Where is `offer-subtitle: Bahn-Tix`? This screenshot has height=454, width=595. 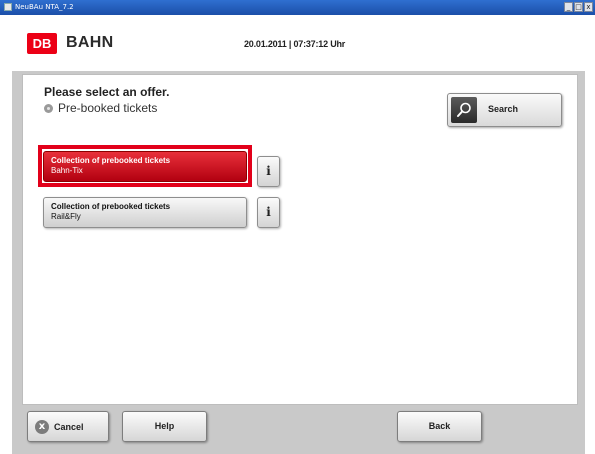 offer-subtitle: Bahn-Tix is located at coordinates (67, 170).